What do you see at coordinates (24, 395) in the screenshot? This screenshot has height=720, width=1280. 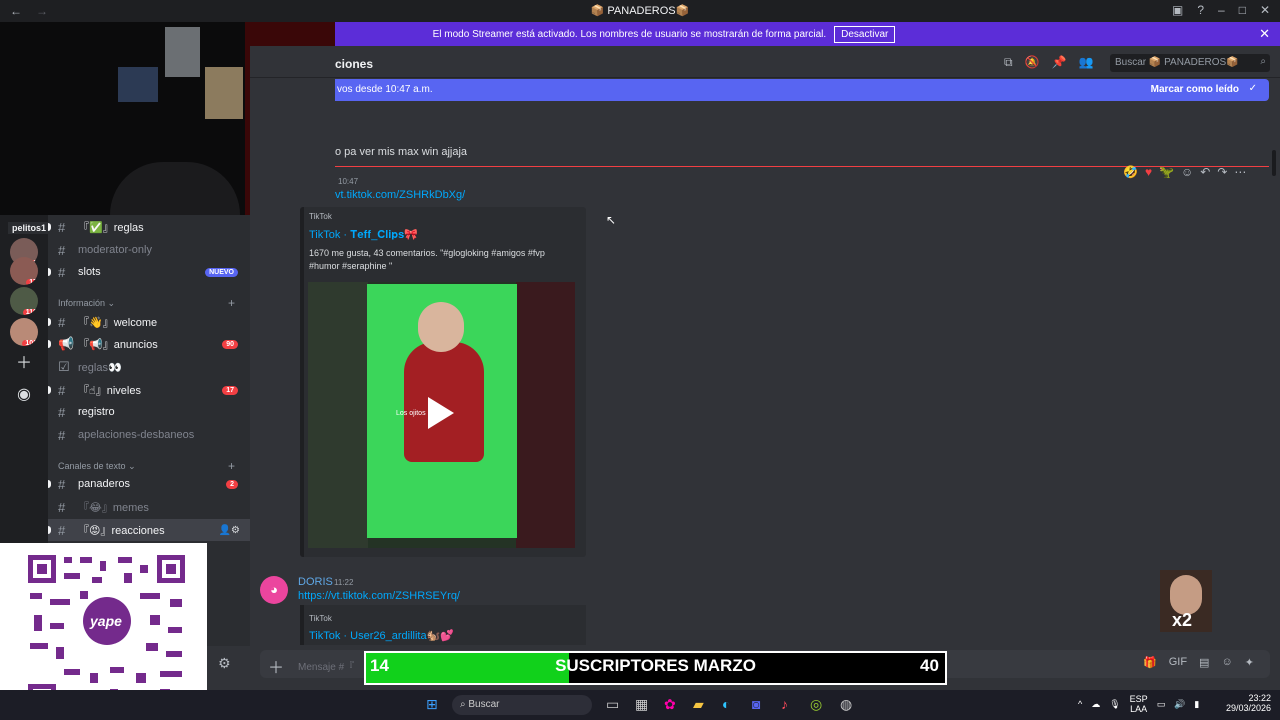 I see `discover-icon: ◉` at bounding box center [24, 395].